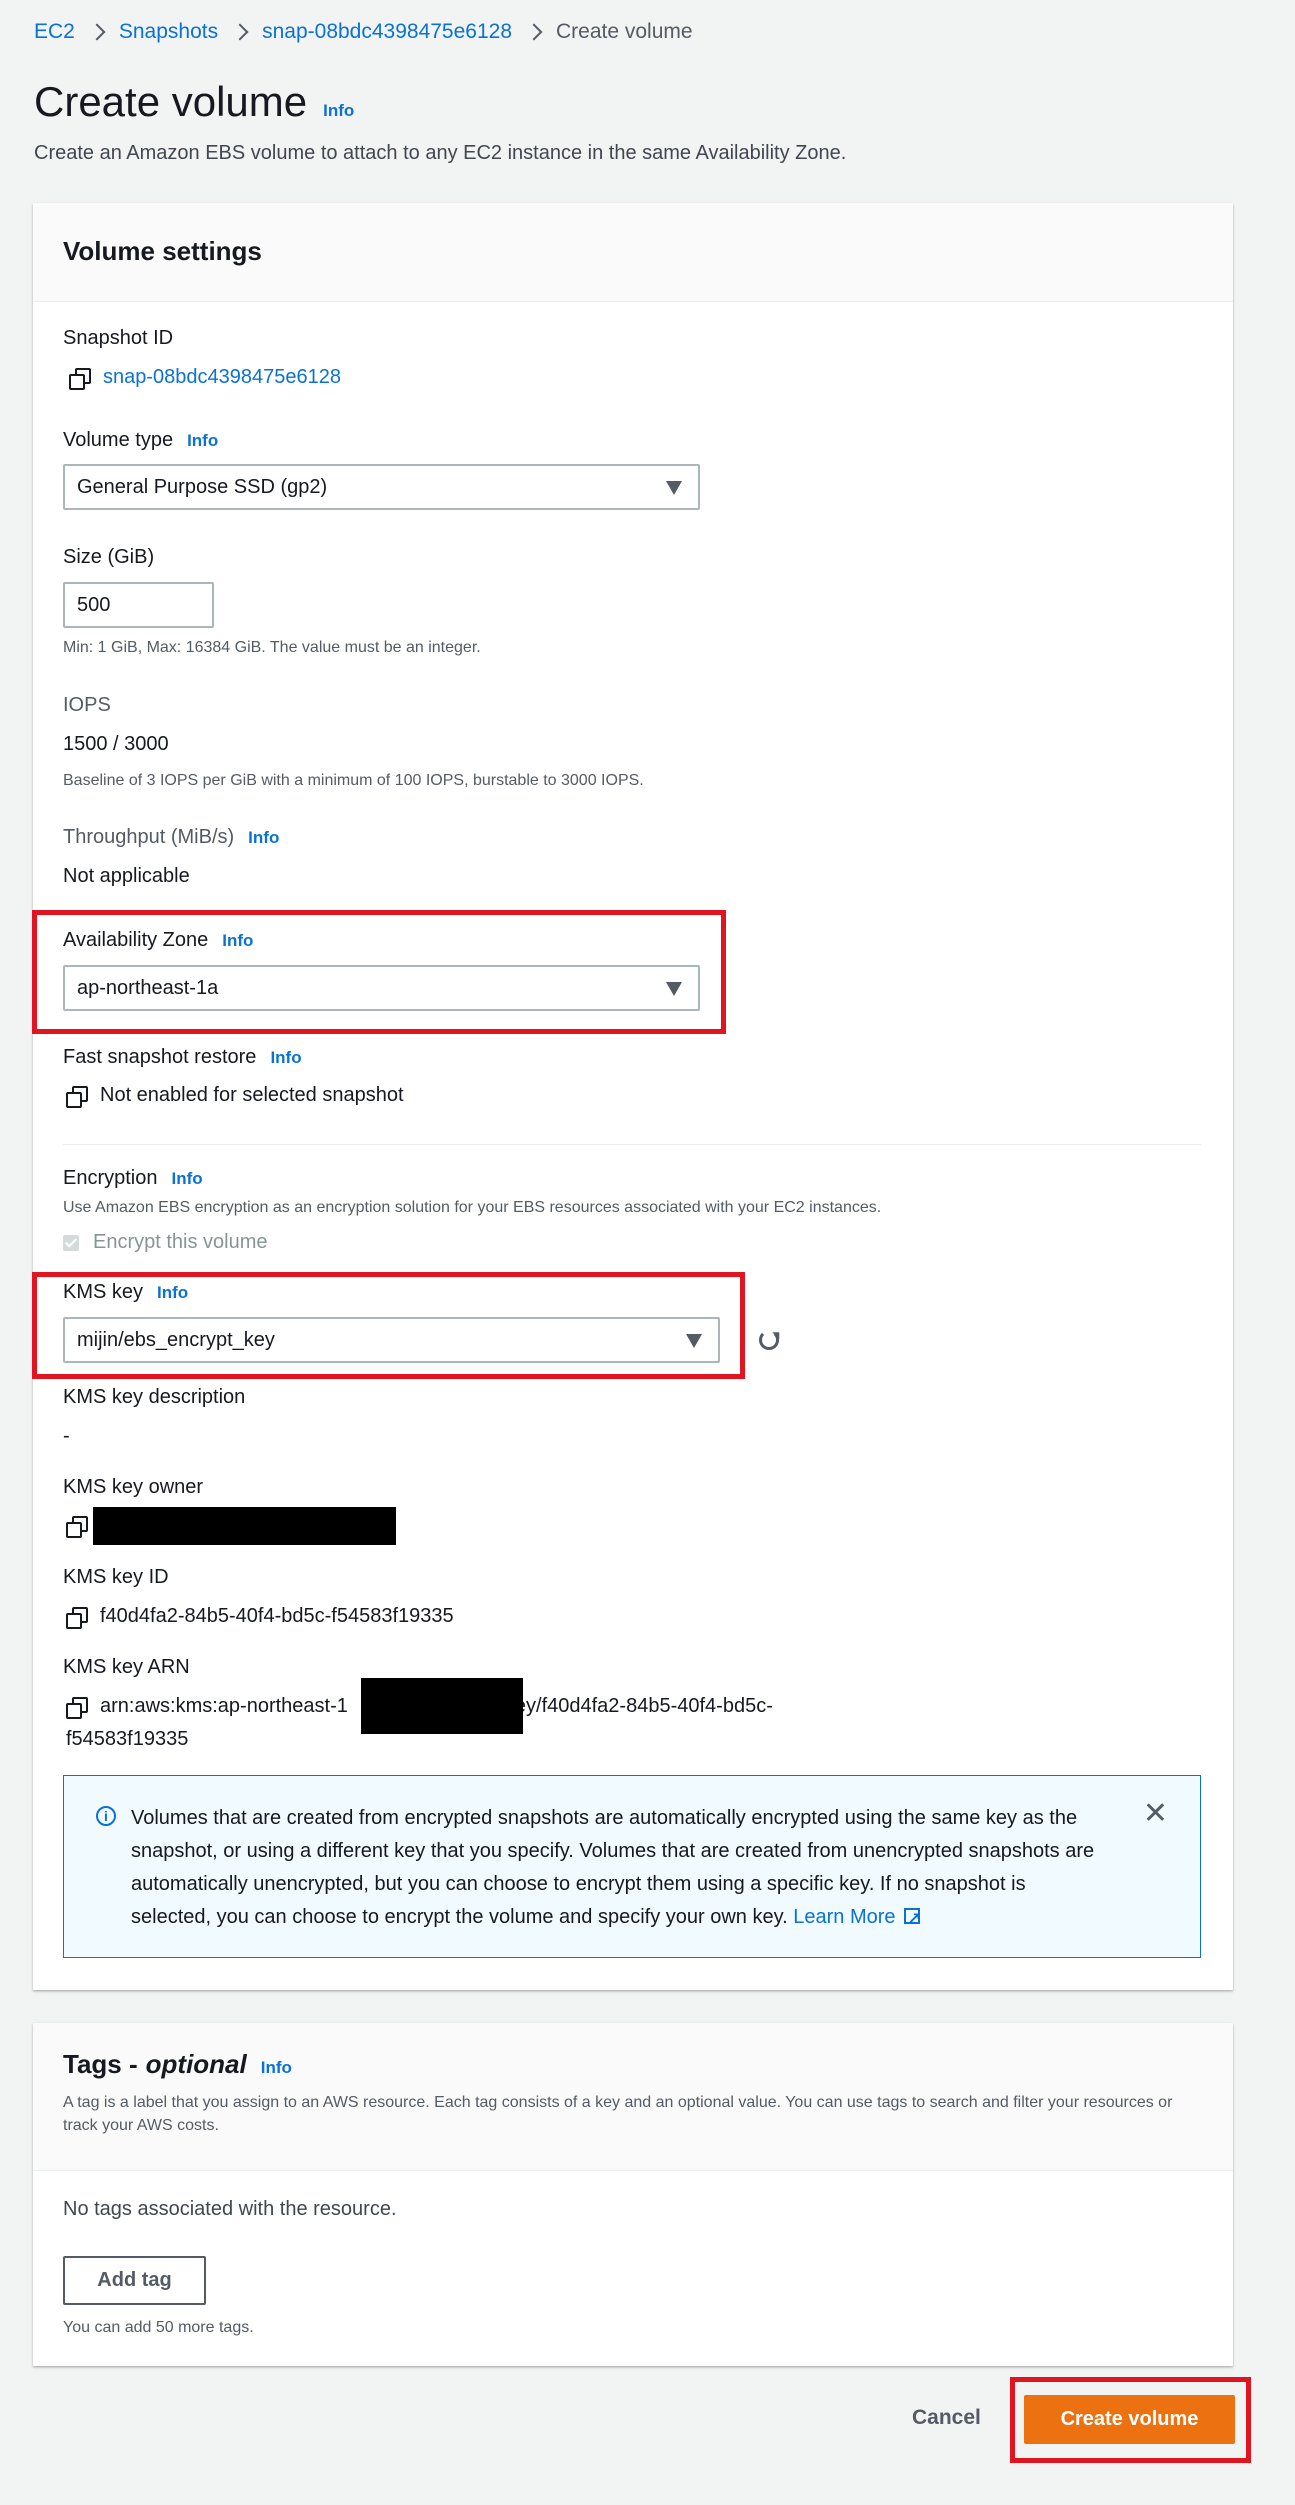 The height and width of the screenshot is (2505, 1295). What do you see at coordinates (381, 487) in the screenshot?
I see `volume-type-select: General Purpose SSD (gp2)` at bounding box center [381, 487].